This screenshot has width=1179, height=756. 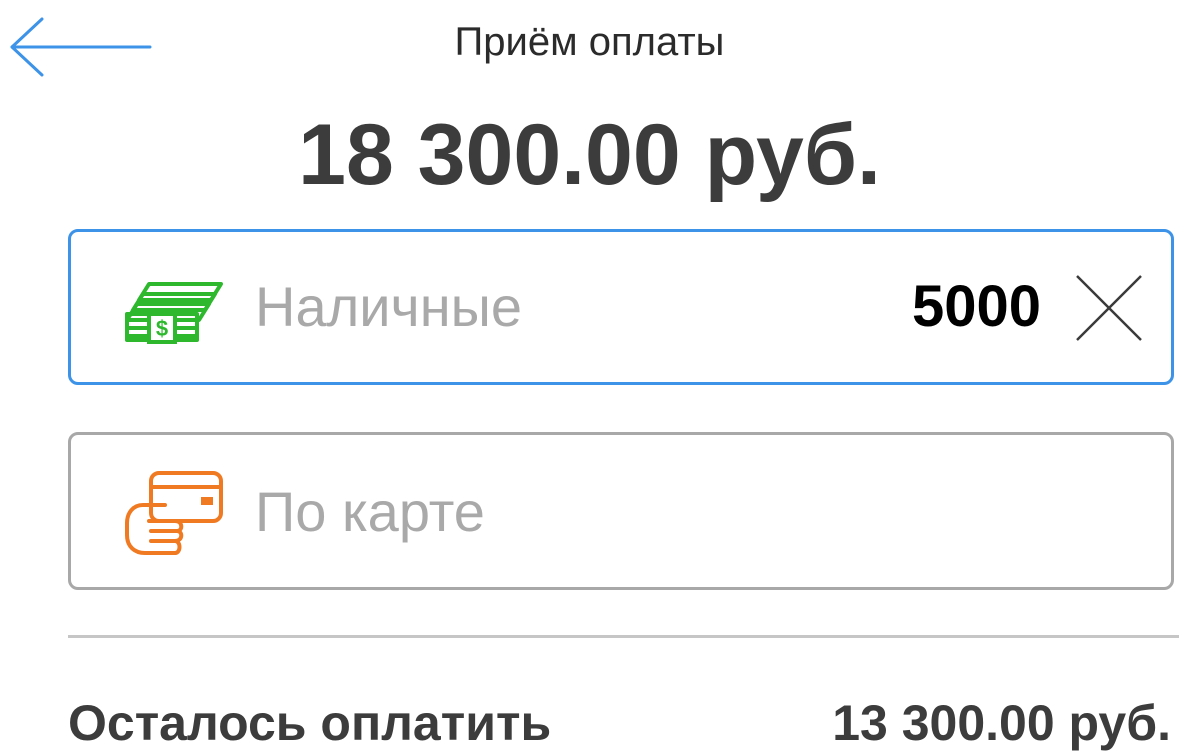 I want to click on close-icon, so click(x=1109, y=308).